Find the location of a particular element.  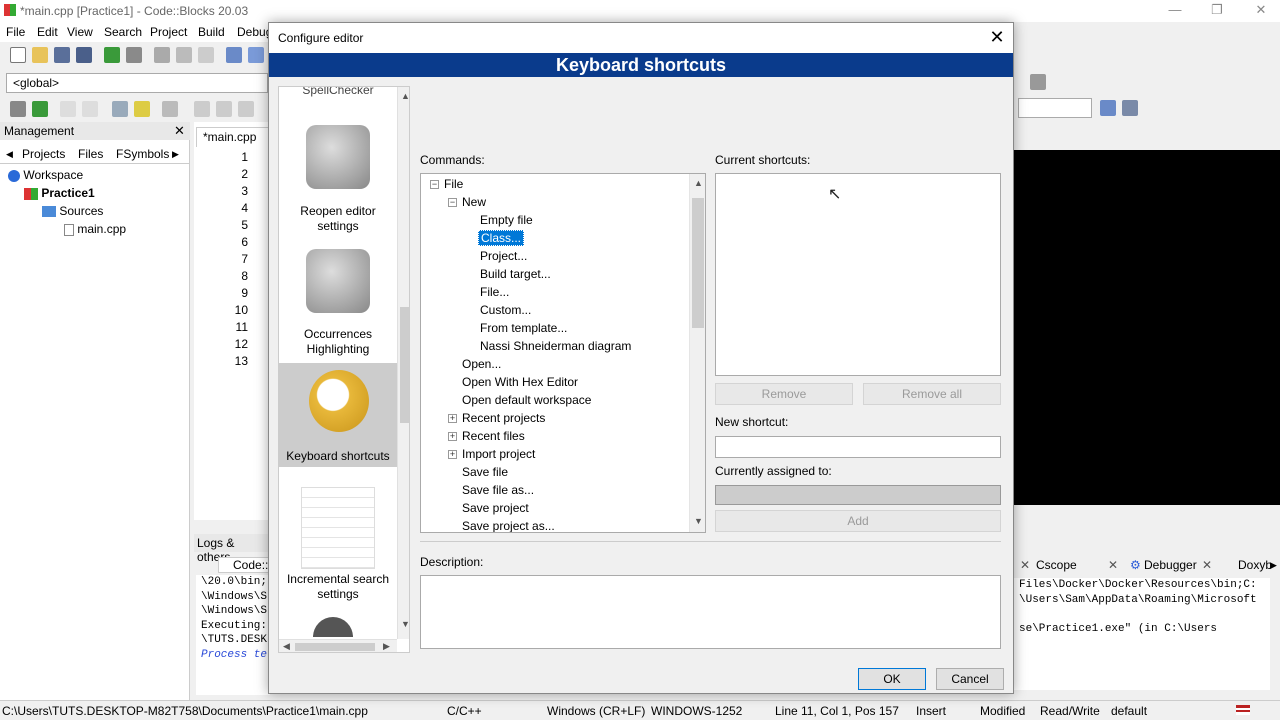

tree-node-save-project: Save project is located at coordinates (495, 508).